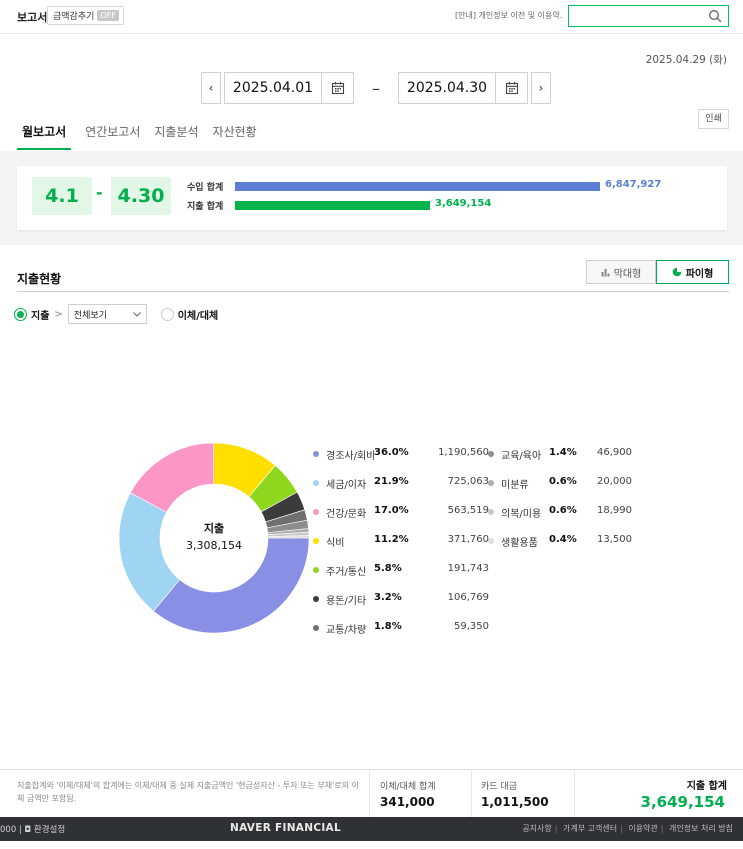 This screenshot has height=849, width=743. Describe the element at coordinates (536, 828) in the screenshot. I see `footer-link-notice: 공지사항` at that location.